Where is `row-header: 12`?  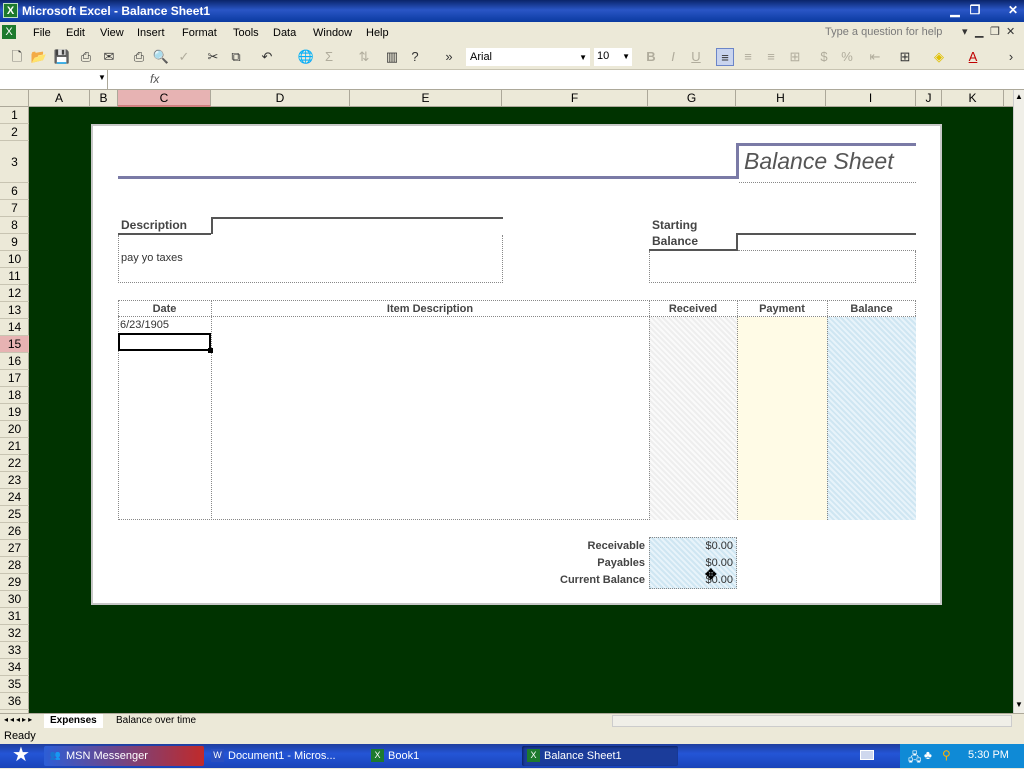 row-header: 12 is located at coordinates (14, 293).